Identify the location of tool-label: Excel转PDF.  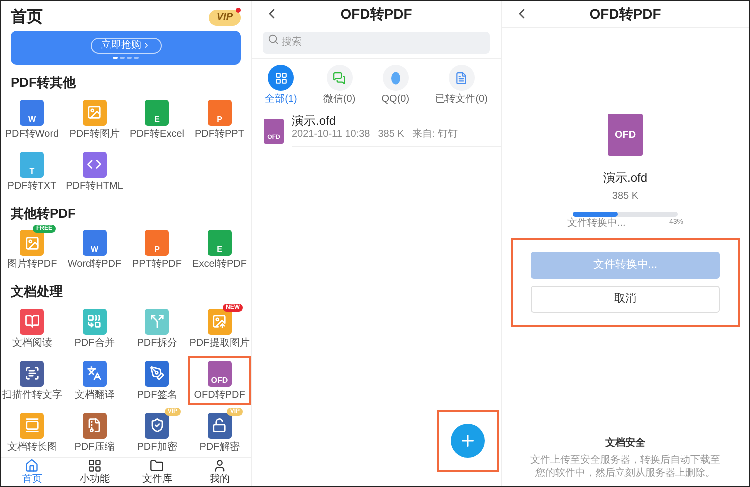
(219, 265).